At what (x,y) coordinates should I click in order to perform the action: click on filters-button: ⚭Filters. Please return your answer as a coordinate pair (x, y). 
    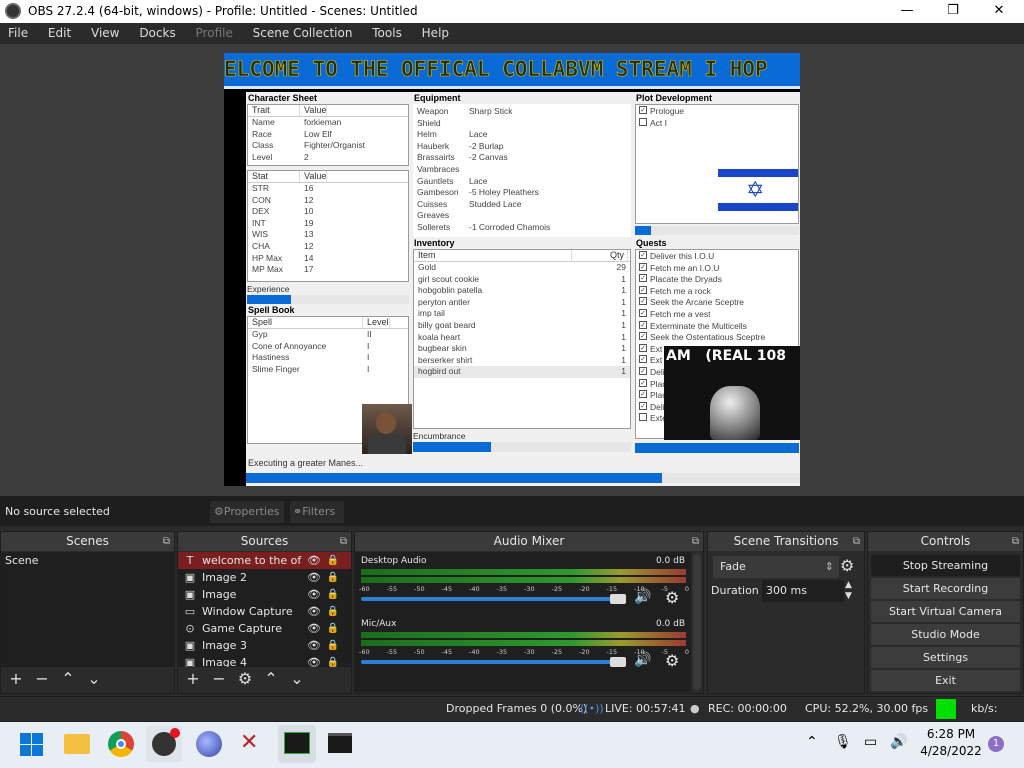
    Looking at the image, I should click on (317, 512).